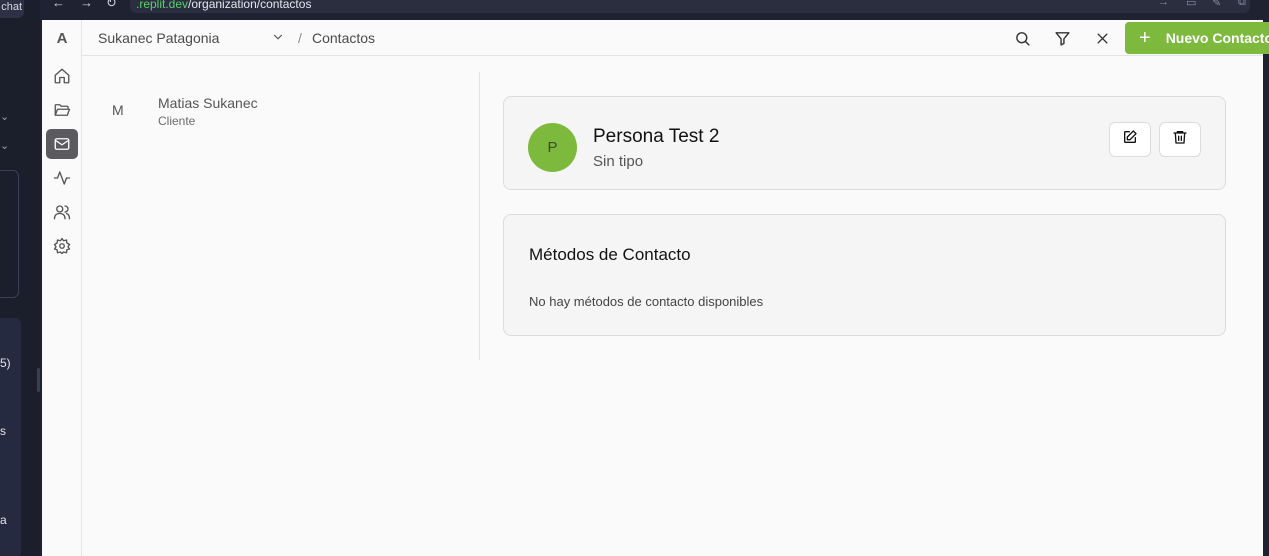 The height and width of the screenshot is (556, 1269). I want to click on delete-button, so click(1180, 139).